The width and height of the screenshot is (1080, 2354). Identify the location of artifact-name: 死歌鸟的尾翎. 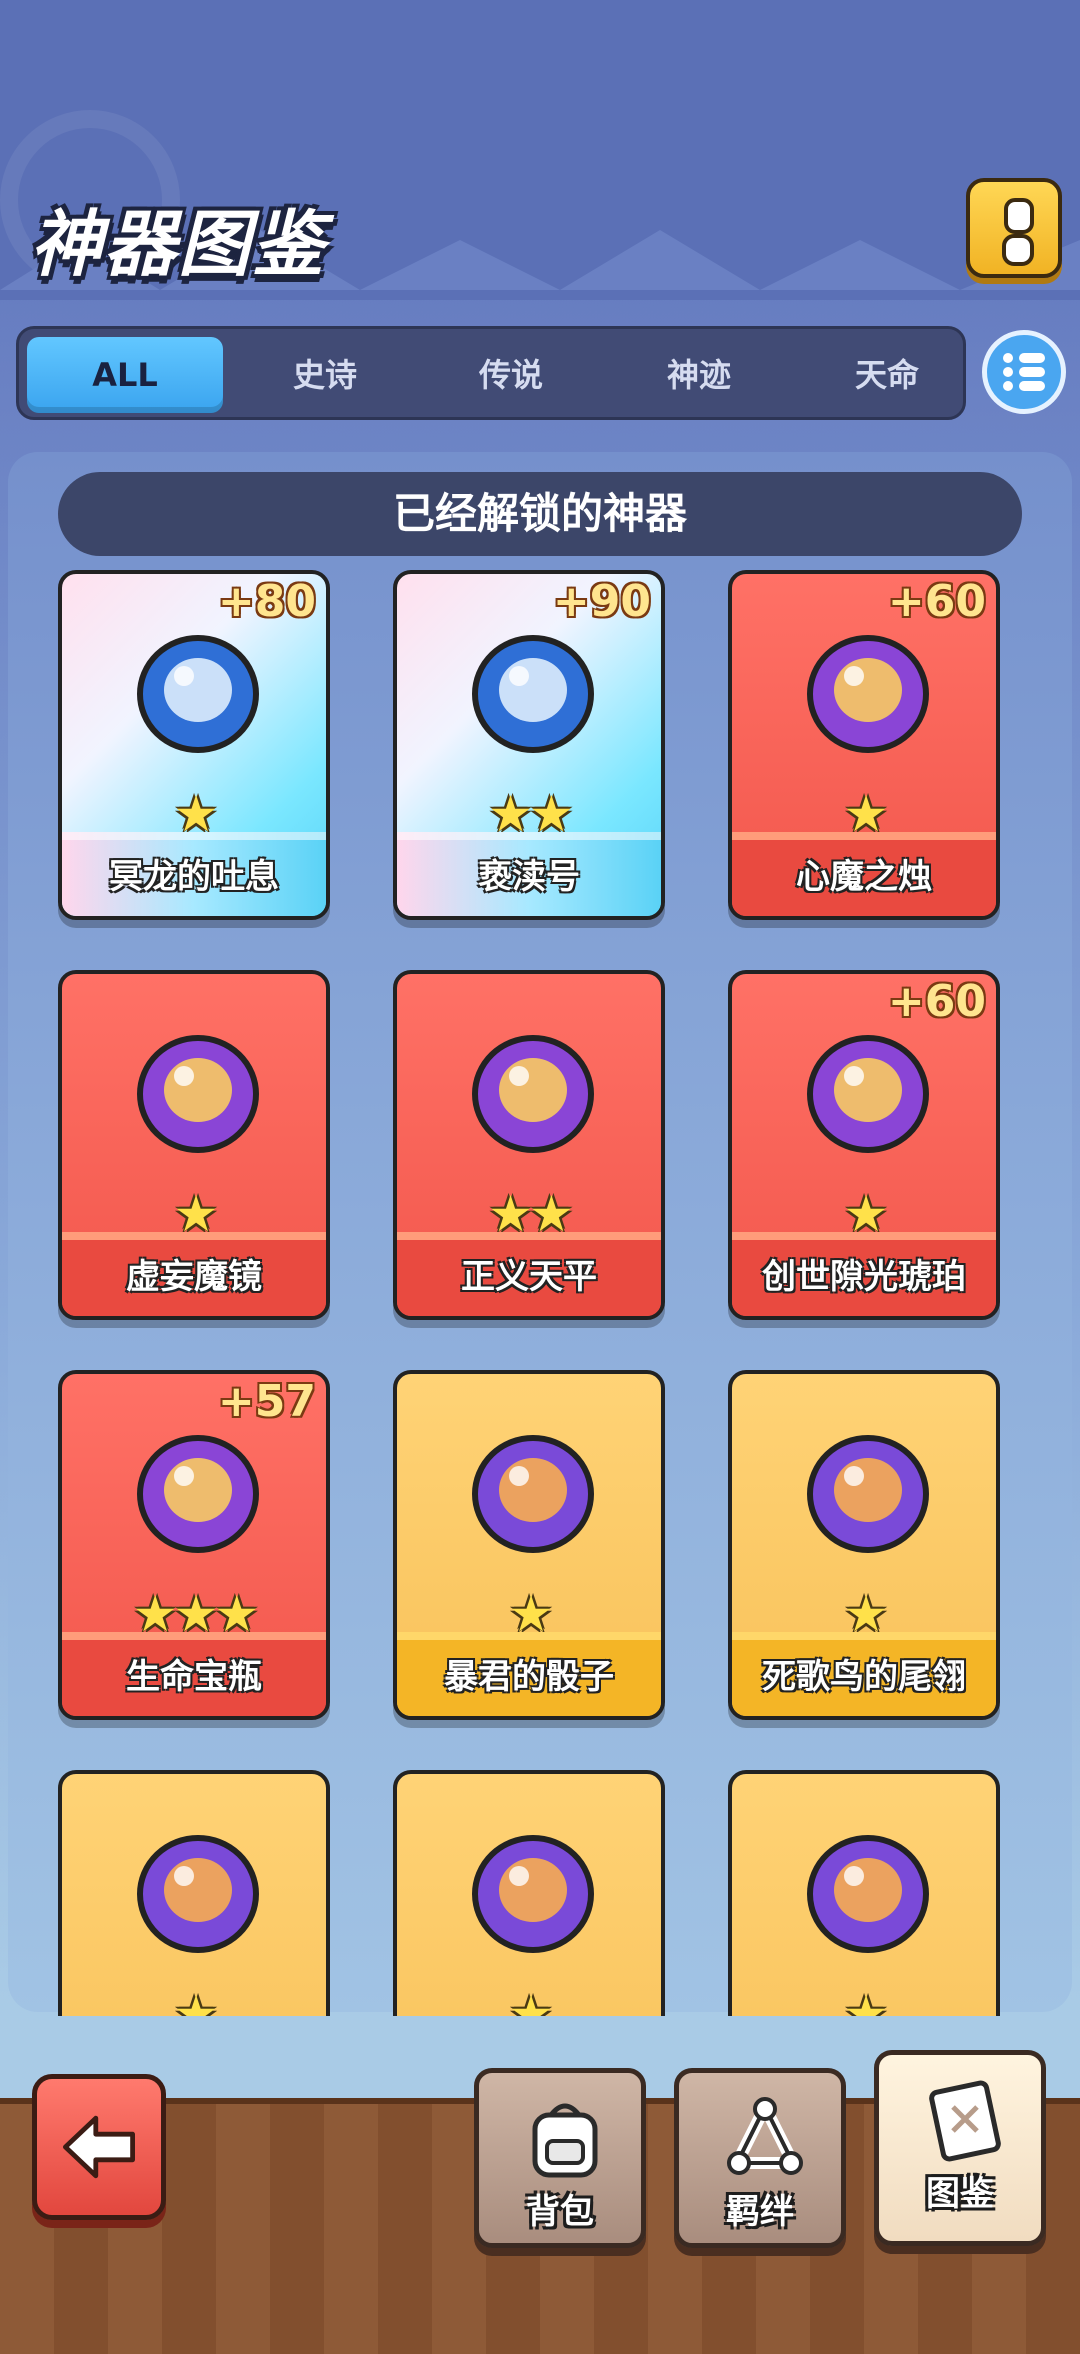
(864, 1674).